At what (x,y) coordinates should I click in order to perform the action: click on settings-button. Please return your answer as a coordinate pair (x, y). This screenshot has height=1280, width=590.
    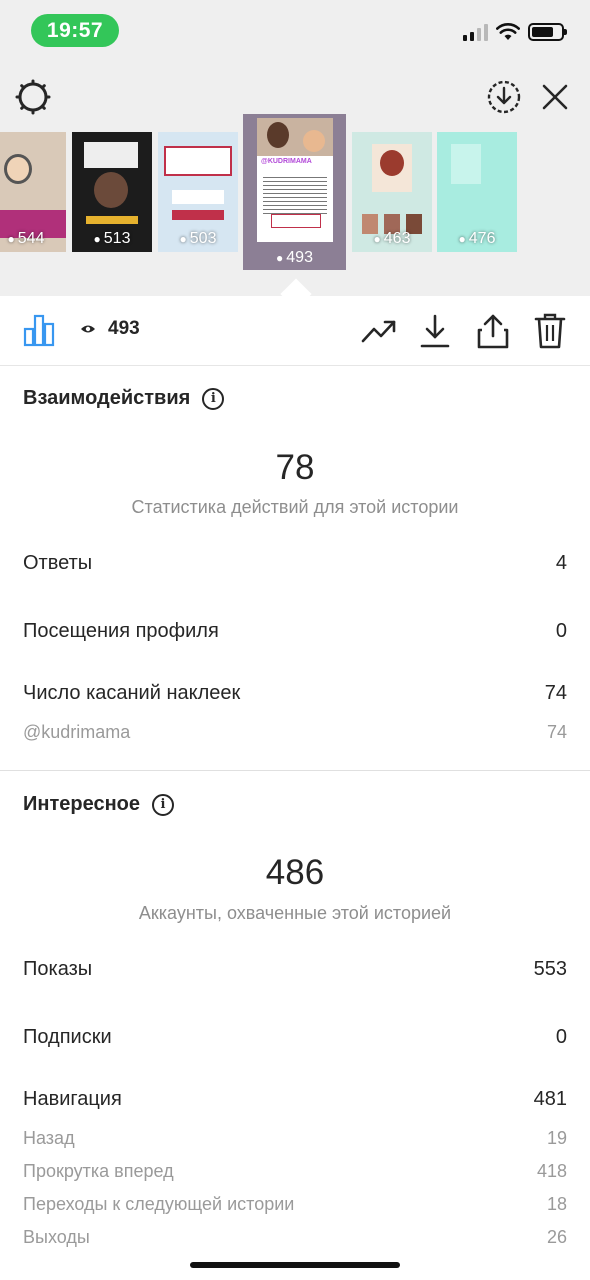
    Looking at the image, I should click on (33, 97).